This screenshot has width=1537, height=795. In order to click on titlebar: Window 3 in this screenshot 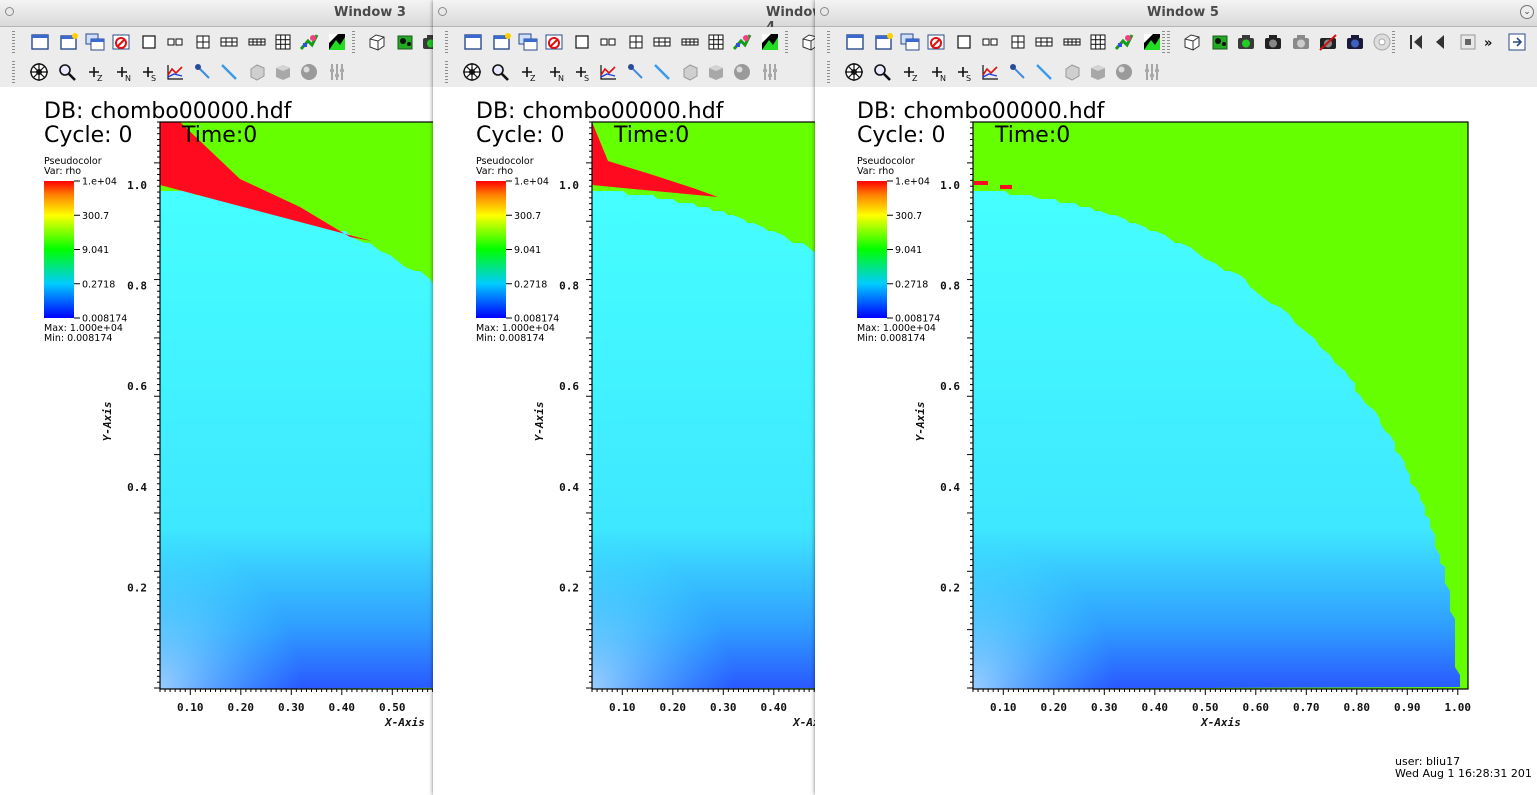, I will do `click(216, 13)`.